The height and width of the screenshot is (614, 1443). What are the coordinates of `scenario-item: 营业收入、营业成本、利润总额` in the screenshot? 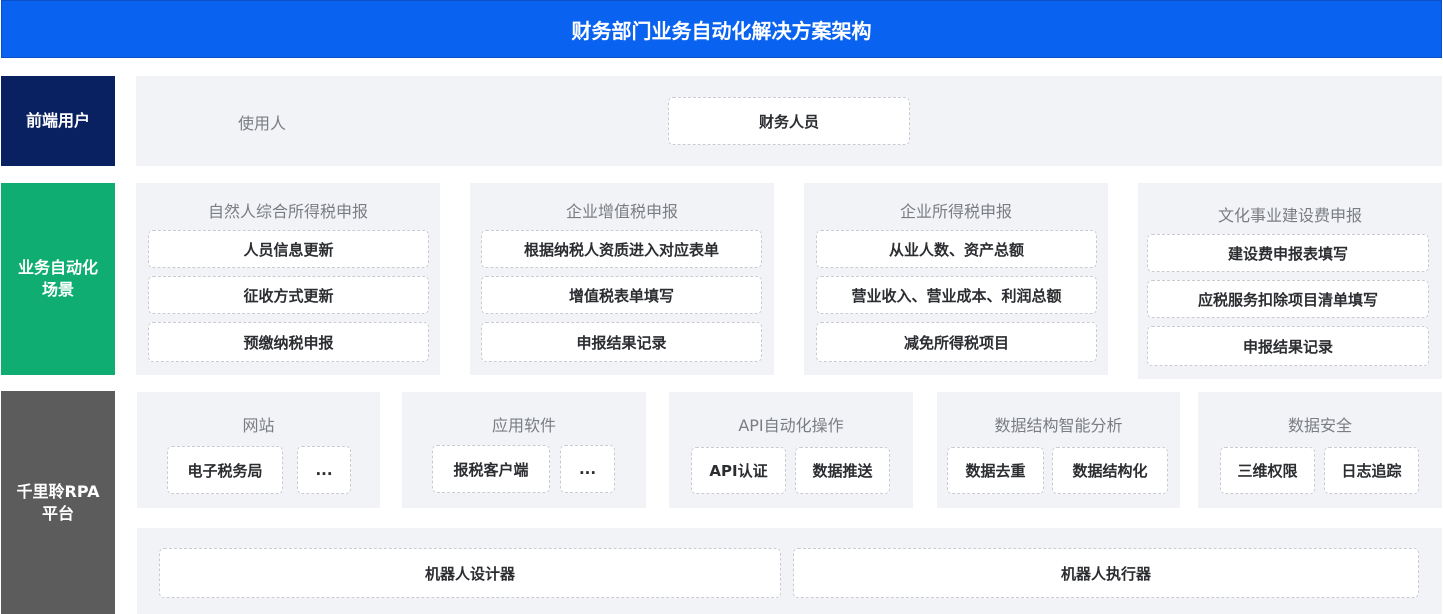 It's located at (956, 295).